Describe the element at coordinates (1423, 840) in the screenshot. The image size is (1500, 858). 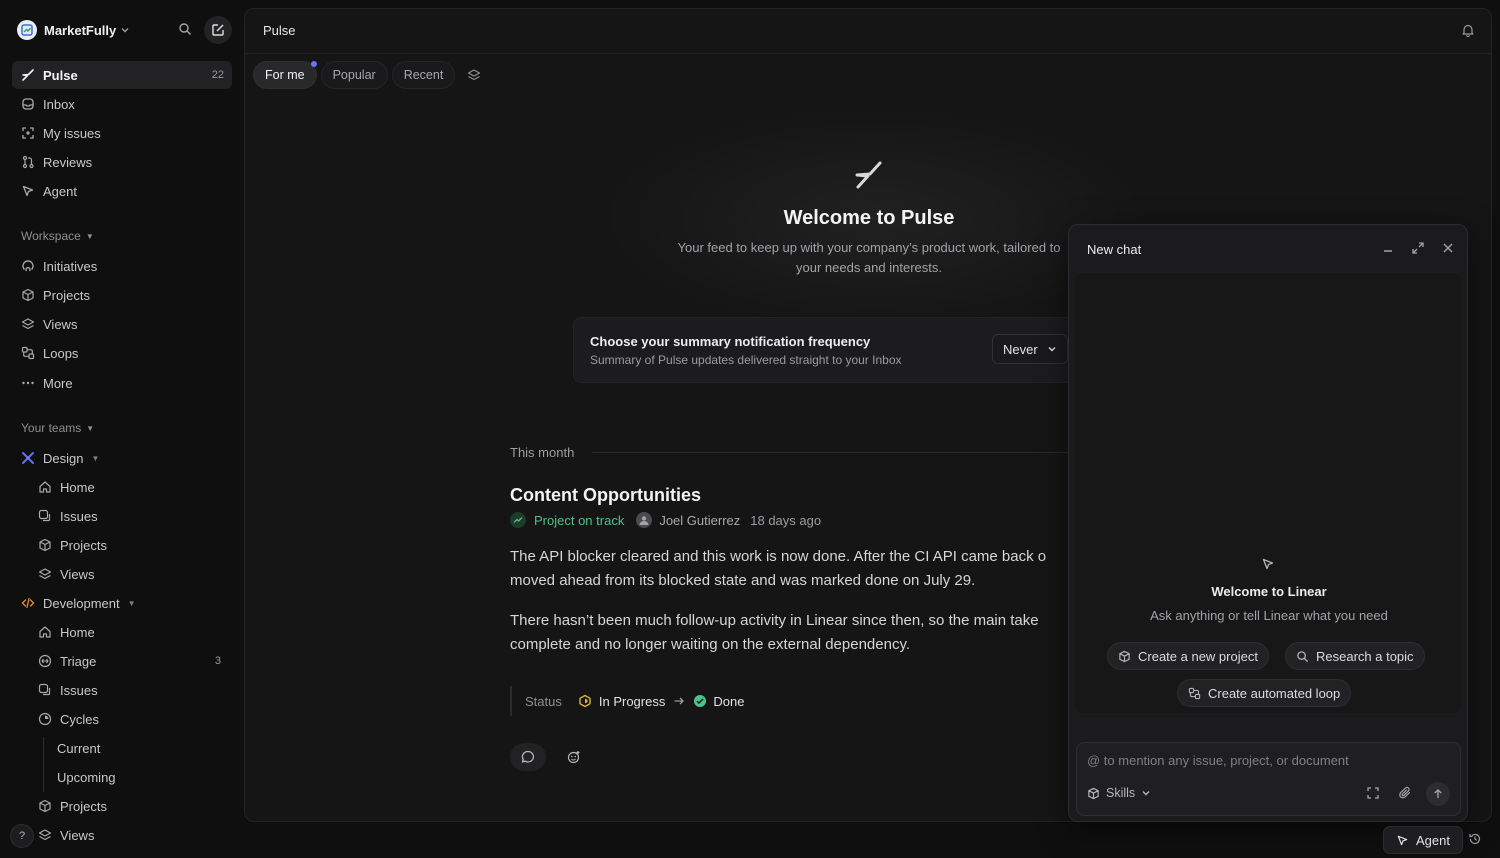
I see `agent-button: Agent` at that location.